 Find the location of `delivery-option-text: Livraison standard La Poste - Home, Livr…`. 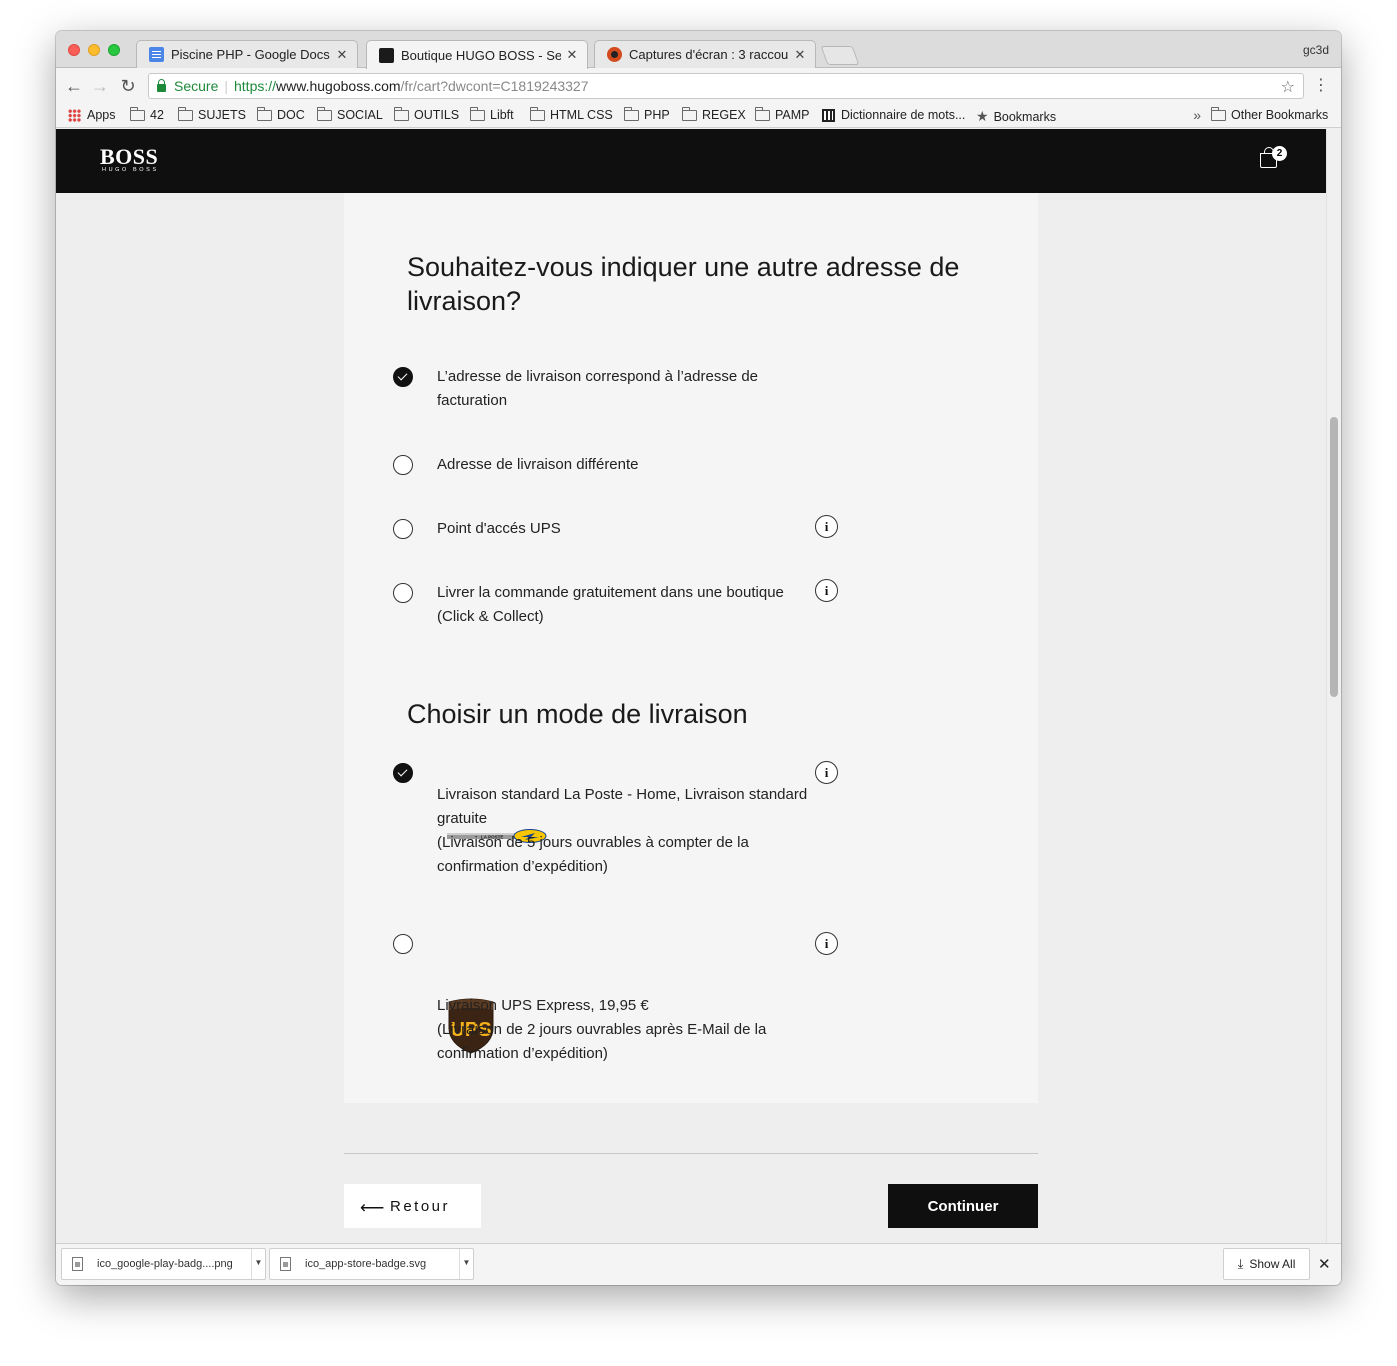

delivery-option-text: Livraison standard La Poste - Home, Livr… is located at coordinates (629, 831).